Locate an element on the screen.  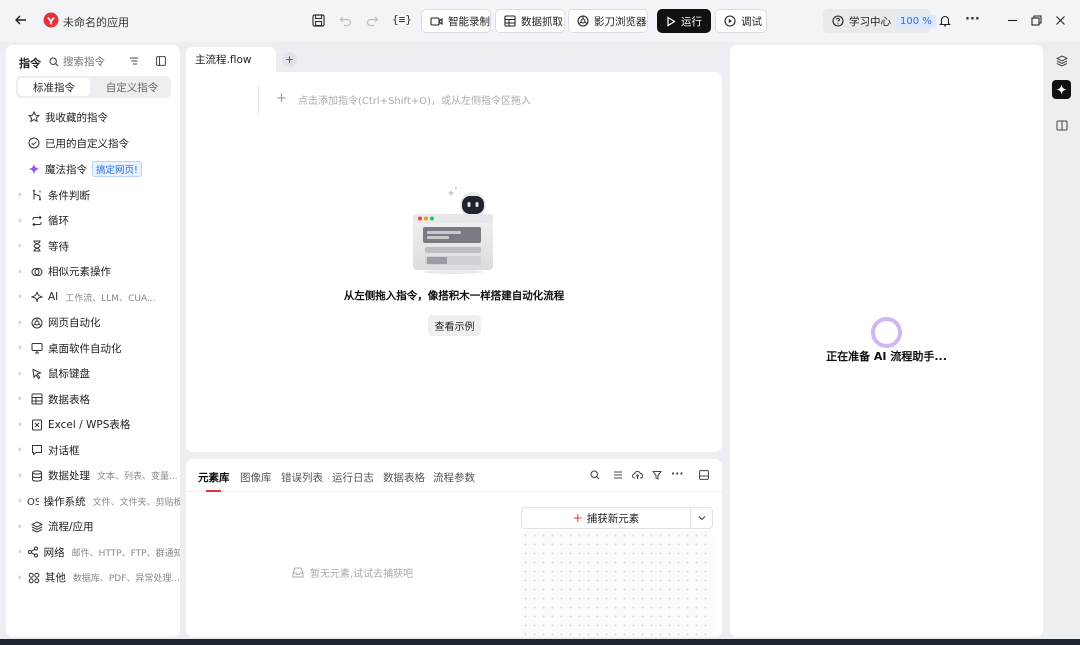
chevron-down-icon is located at coordinates (702, 518).